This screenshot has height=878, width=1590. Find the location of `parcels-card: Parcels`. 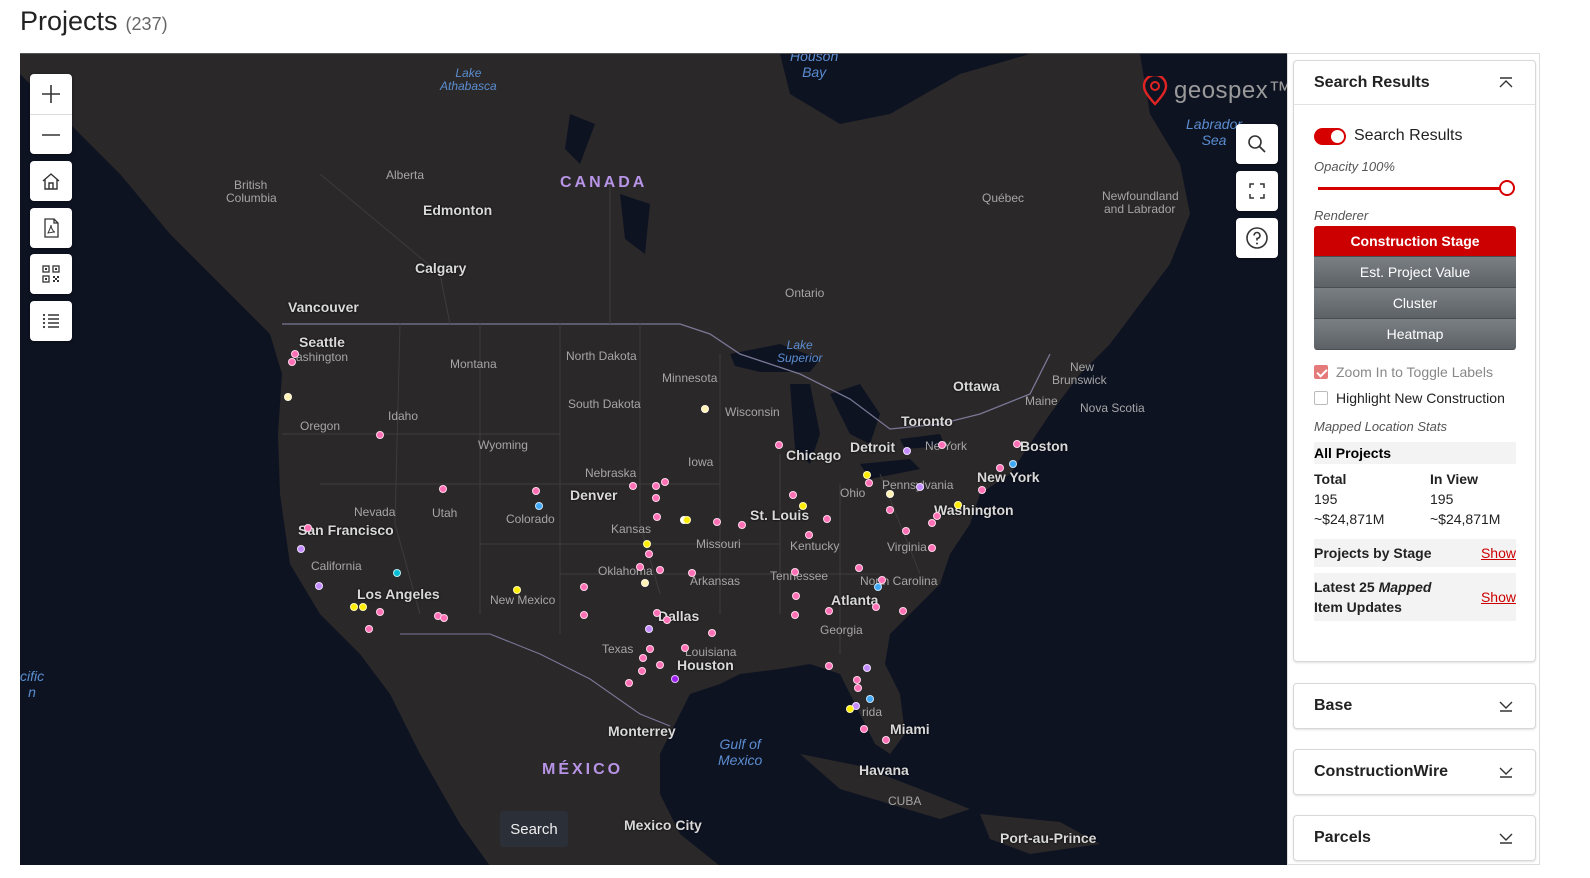

parcels-card: Parcels is located at coordinates (1414, 838).